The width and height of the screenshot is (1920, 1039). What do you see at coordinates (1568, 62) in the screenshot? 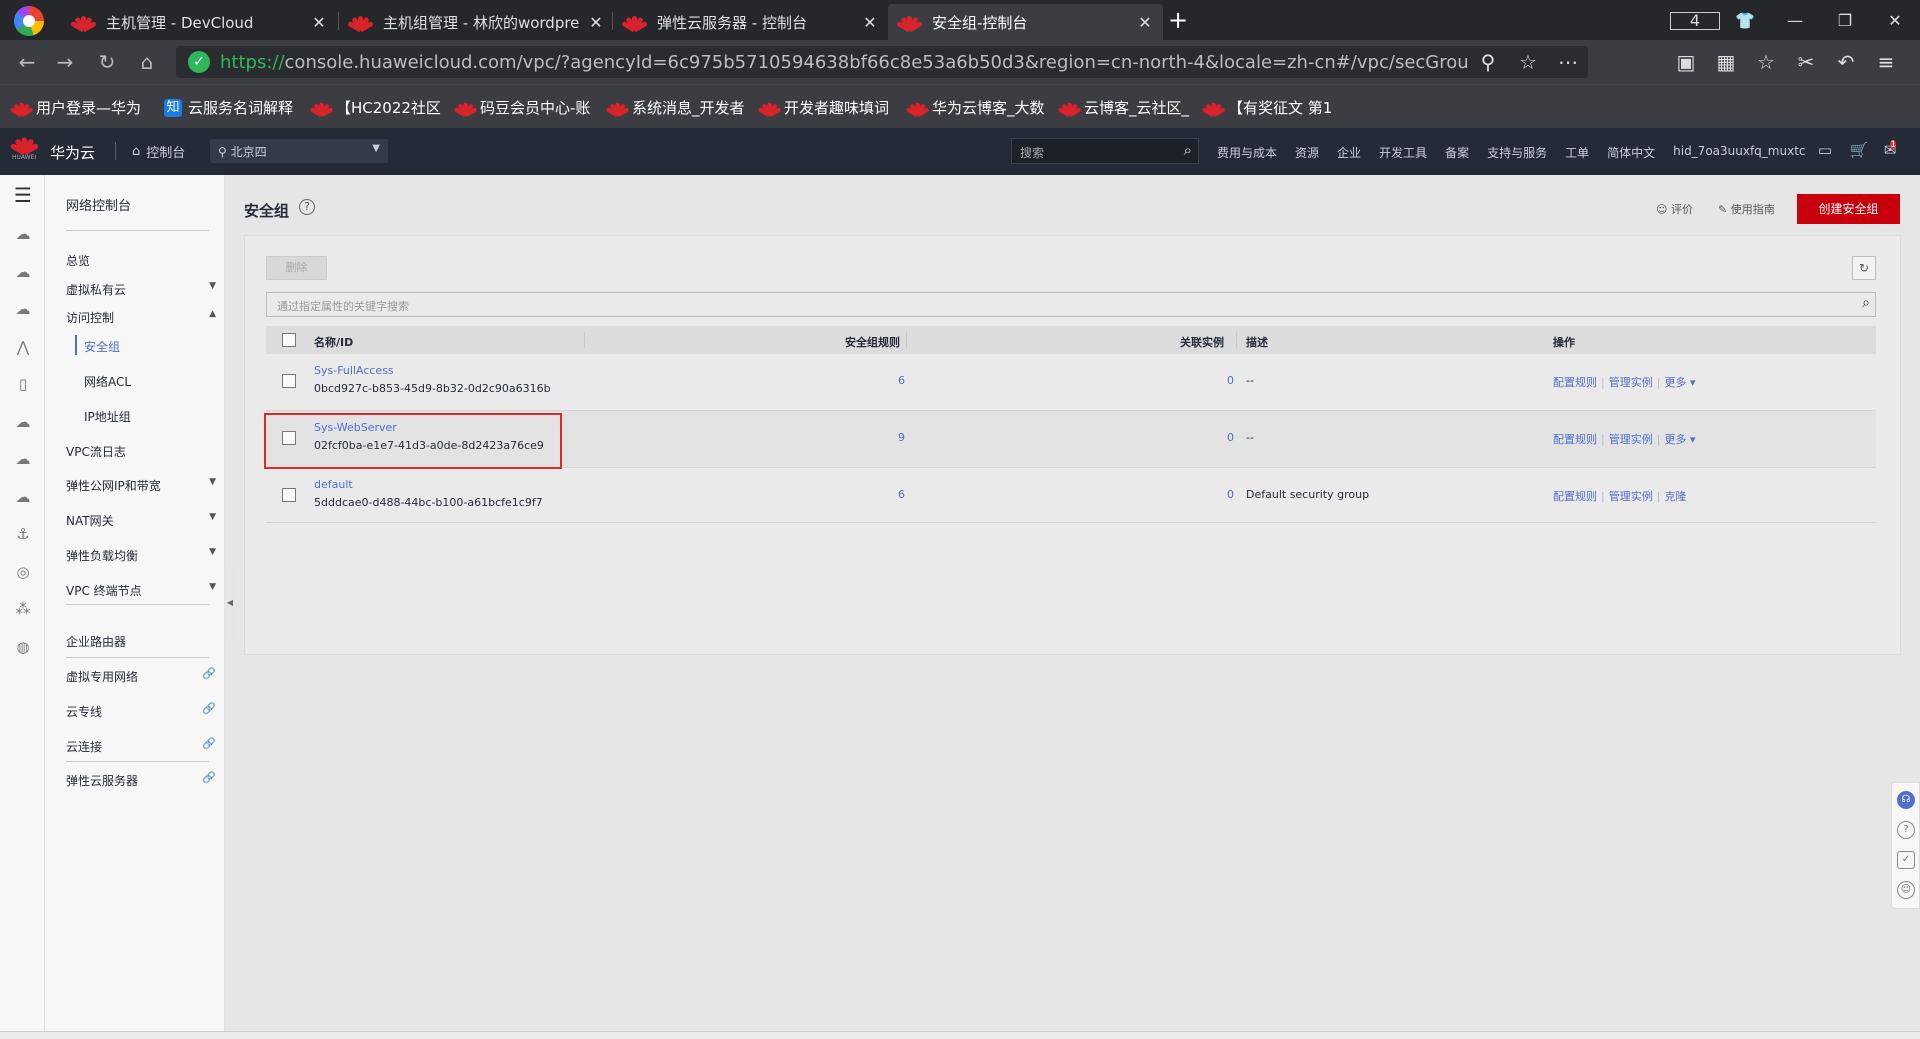
I see `more-dots-icon: ⋯` at bounding box center [1568, 62].